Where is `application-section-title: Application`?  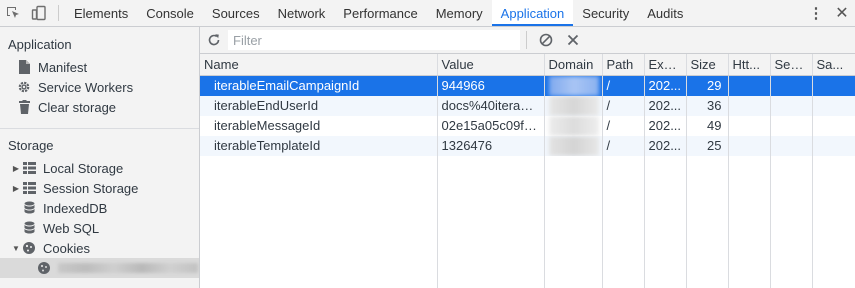
application-section-title: Application is located at coordinates (40, 44).